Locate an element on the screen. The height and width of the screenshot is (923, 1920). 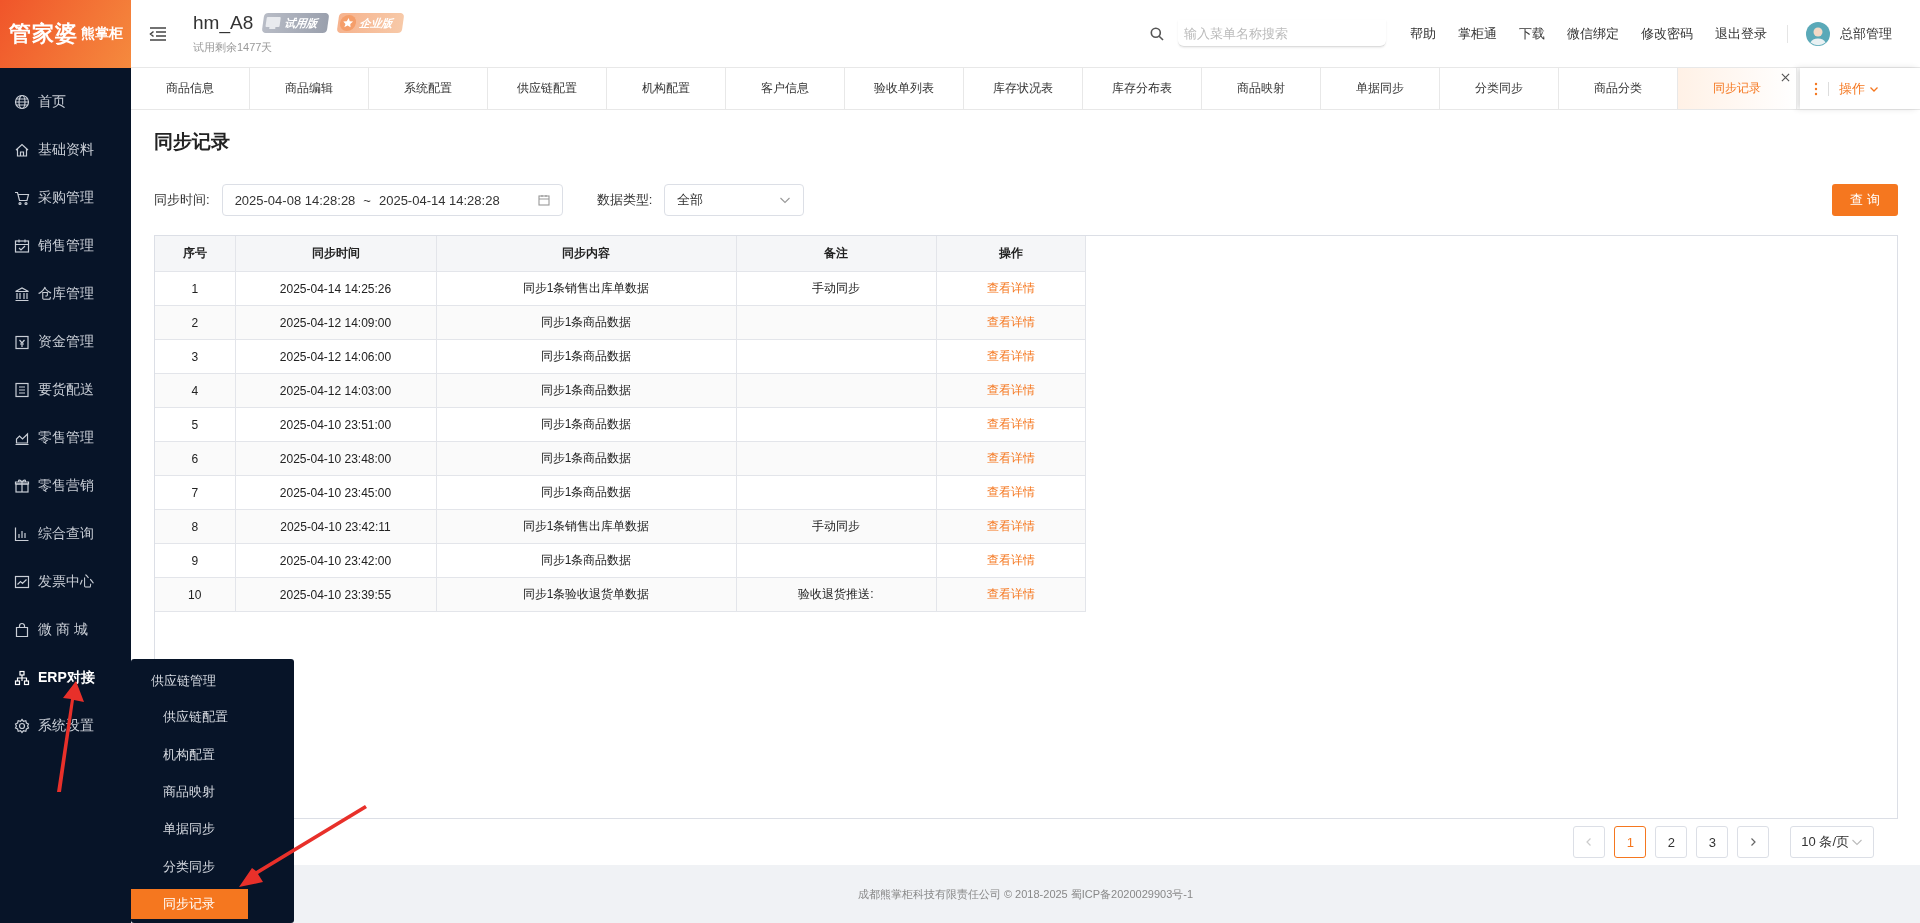
header-link: 帮助 is located at coordinates (1423, 33).